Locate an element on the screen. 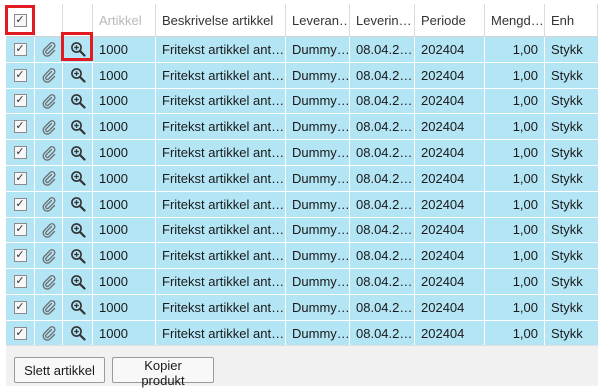 The image size is (602, 391). cell-enhet: Stykk is located at coordinates (567, 230).